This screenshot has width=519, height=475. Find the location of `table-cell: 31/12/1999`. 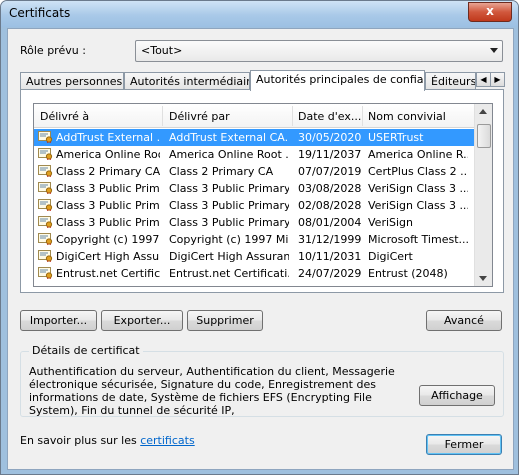

table-cell: 31/12/1999 is located at coordinates (330, 239).